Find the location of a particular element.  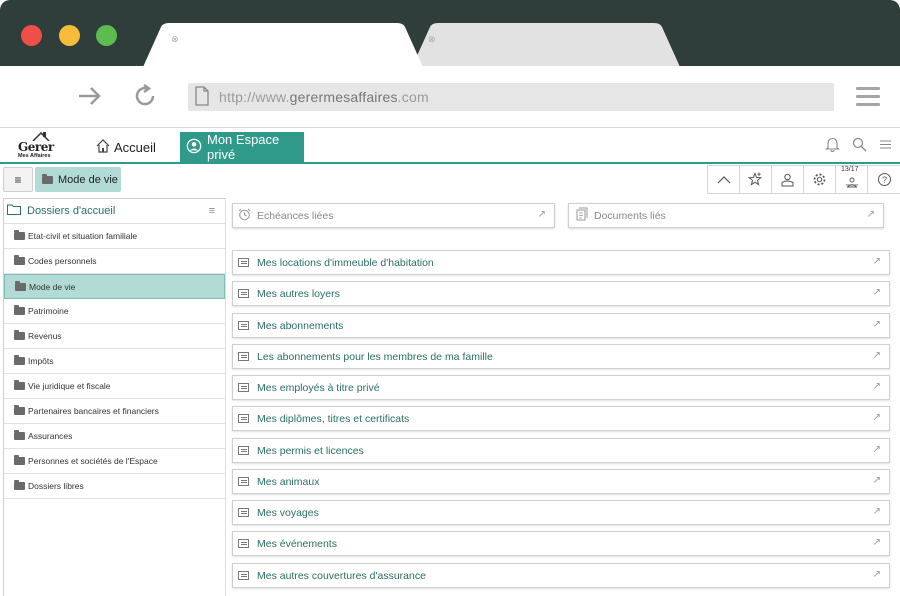

folder-outline-icon is located at coordinates (14, 211).